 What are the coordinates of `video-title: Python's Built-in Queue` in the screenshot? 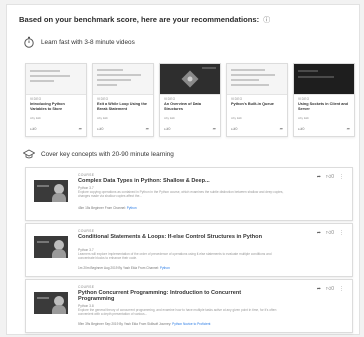 It's located at (257, 104).